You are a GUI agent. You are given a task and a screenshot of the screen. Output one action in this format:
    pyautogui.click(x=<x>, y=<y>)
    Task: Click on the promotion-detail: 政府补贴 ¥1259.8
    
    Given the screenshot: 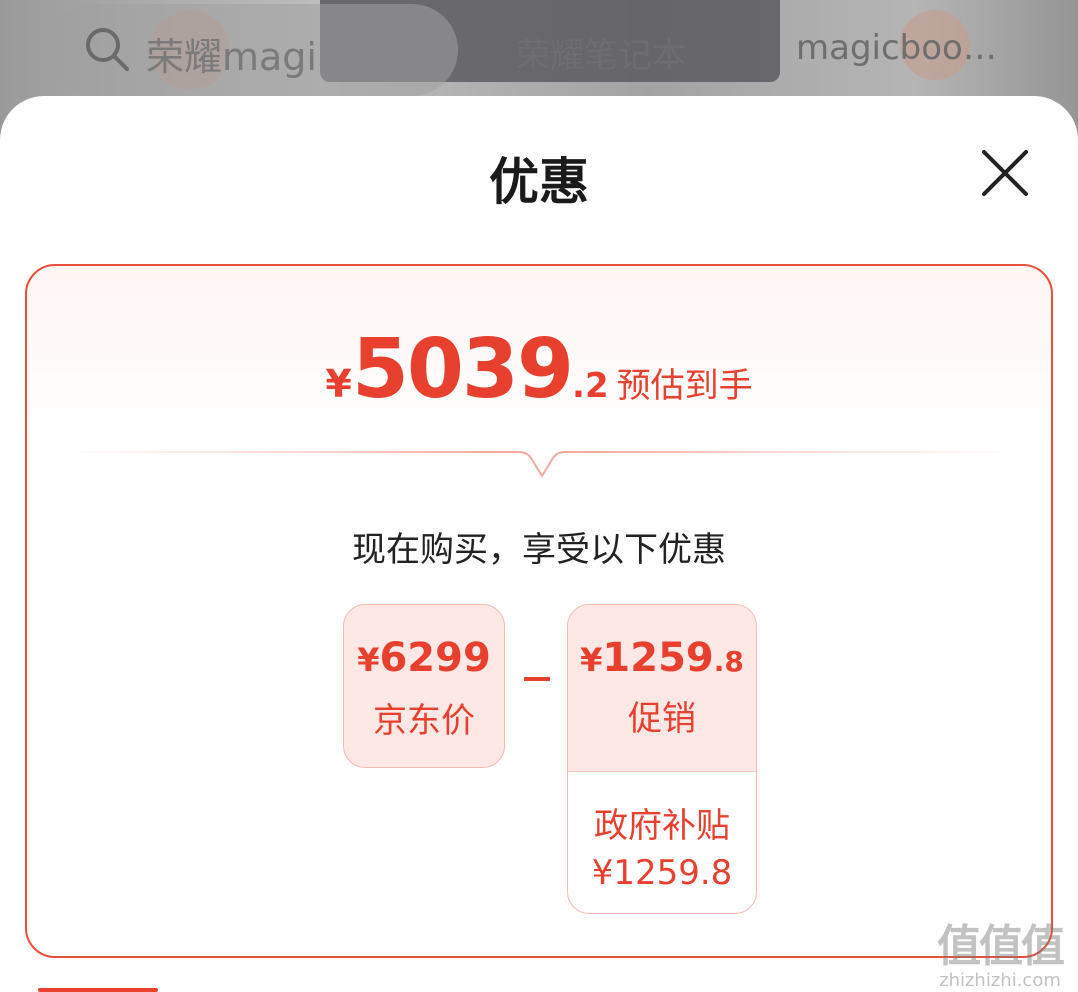 What is the action you would take?
    pyautogui.click(x=662, y=832)
    